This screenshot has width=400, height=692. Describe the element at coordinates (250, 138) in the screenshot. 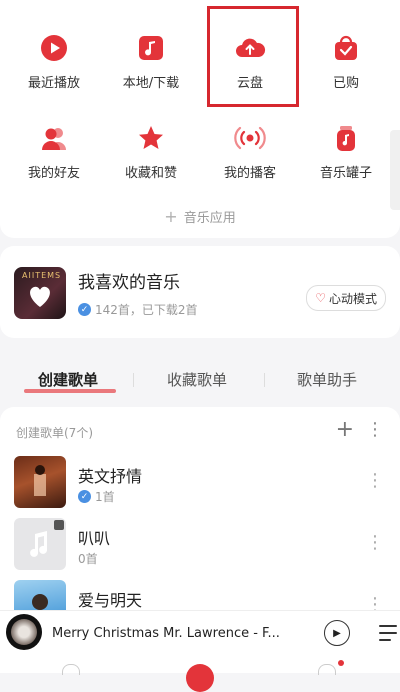

I see `broadcast-icon` at that location.